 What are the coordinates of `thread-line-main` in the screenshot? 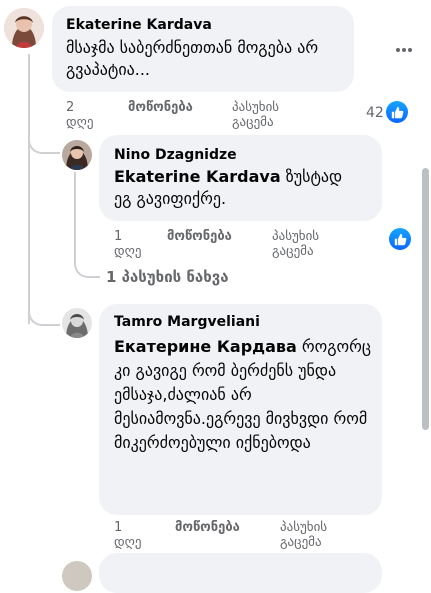 It's located at (29, 189).